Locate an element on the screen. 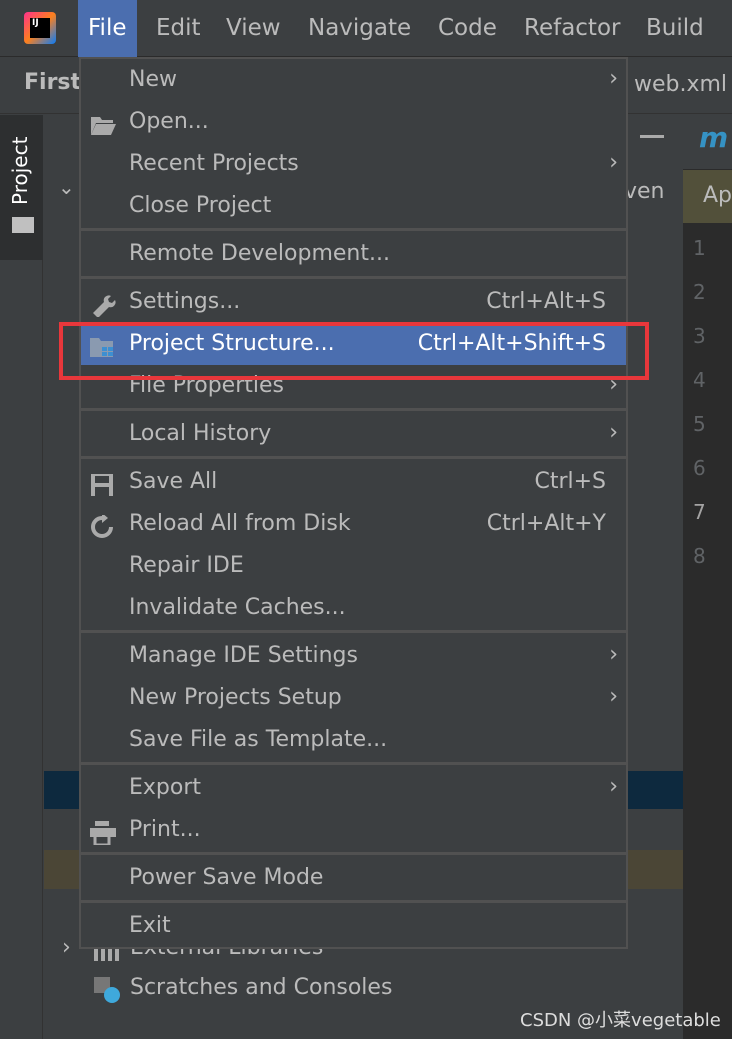  line-number: 4 is located at coordinates (699, 380).